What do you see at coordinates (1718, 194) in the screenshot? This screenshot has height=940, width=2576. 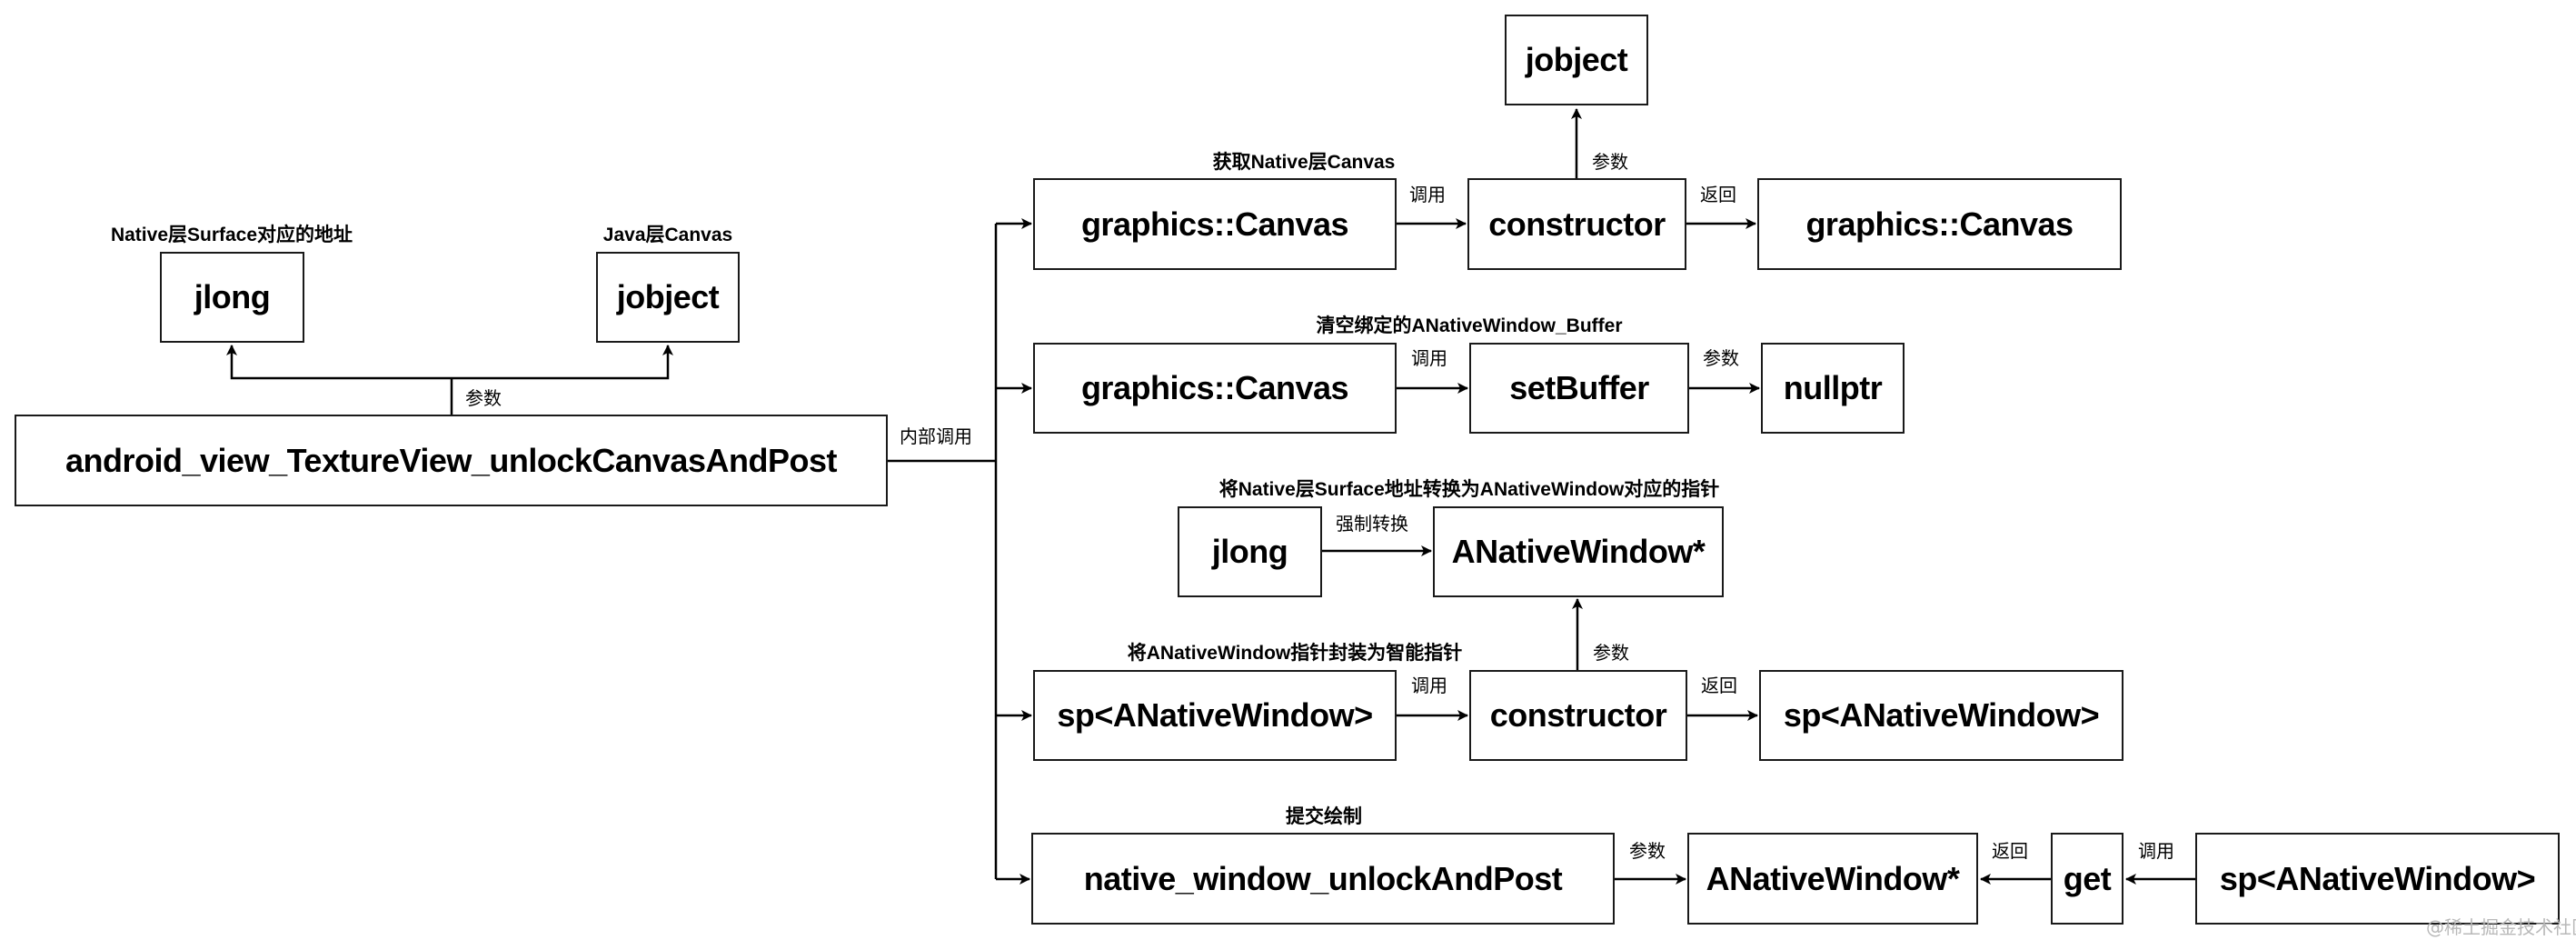 I see `edge-label-r1-return: 返回` at bounding box center [1718, 194].